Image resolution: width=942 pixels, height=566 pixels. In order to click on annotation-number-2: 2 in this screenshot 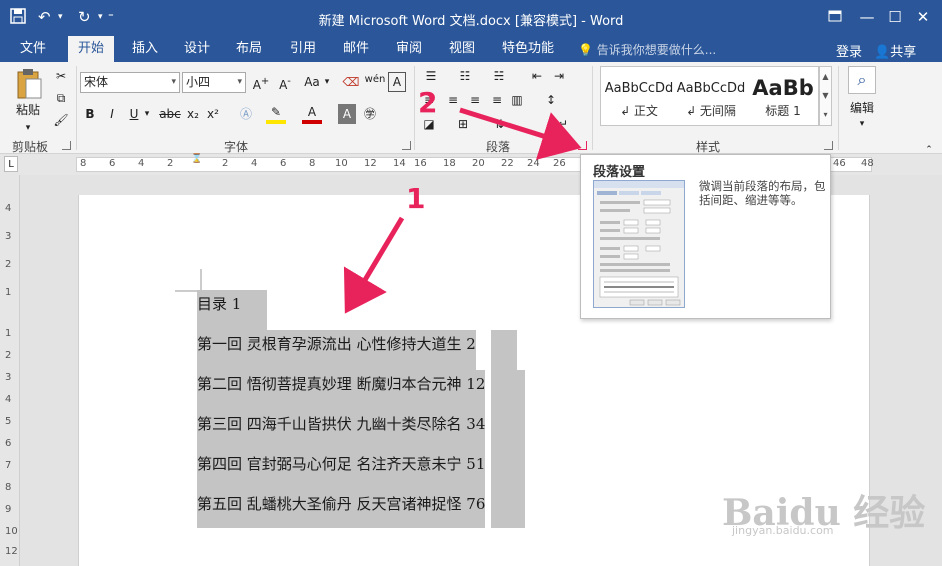, I will do `click(428, 102)`.